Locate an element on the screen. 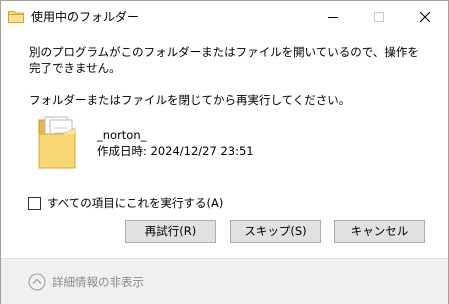 Image resolution: width=449 pixels, height=304 pixels. skip-button: スキップ(S) is located at coordinates (275, 231).